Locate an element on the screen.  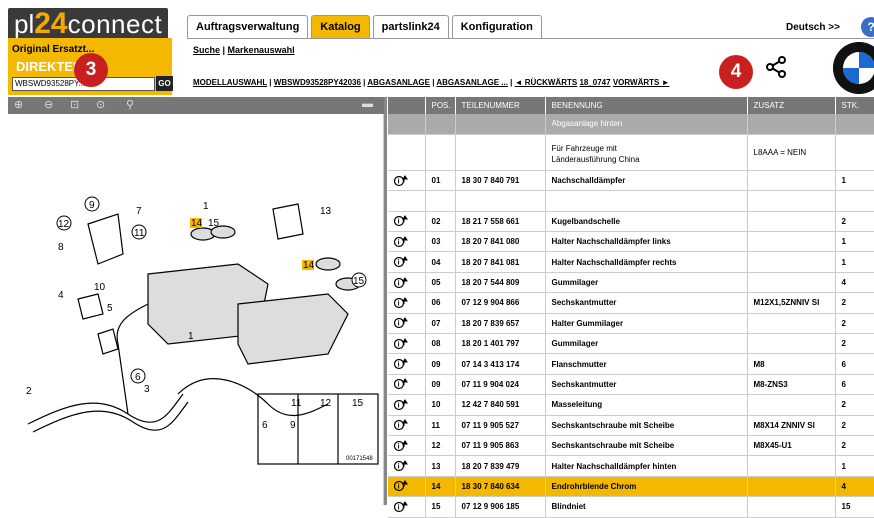
row-part-number: 18 30 7 840 791 is located at coordinates (500, 181).